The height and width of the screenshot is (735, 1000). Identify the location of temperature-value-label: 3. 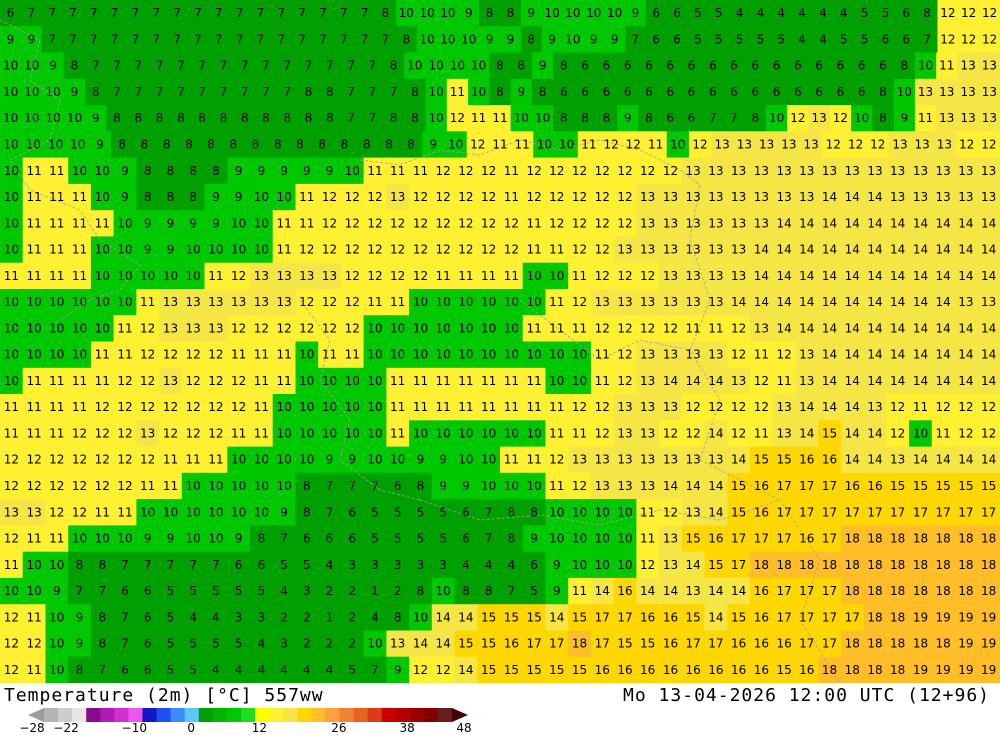
(307, 591).